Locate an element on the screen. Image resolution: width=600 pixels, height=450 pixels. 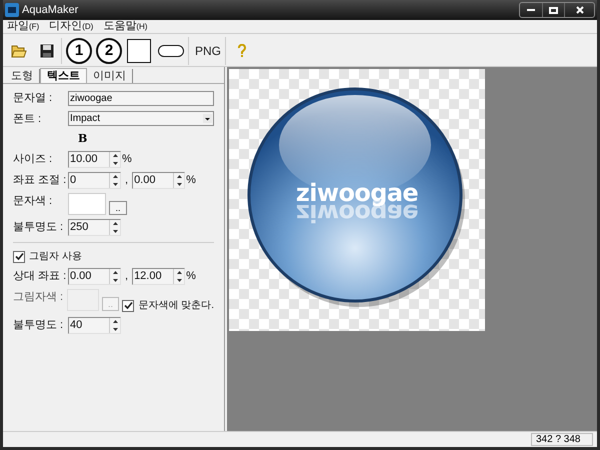
menu-item: 도움말(H) is located at coordinates (125, 26).